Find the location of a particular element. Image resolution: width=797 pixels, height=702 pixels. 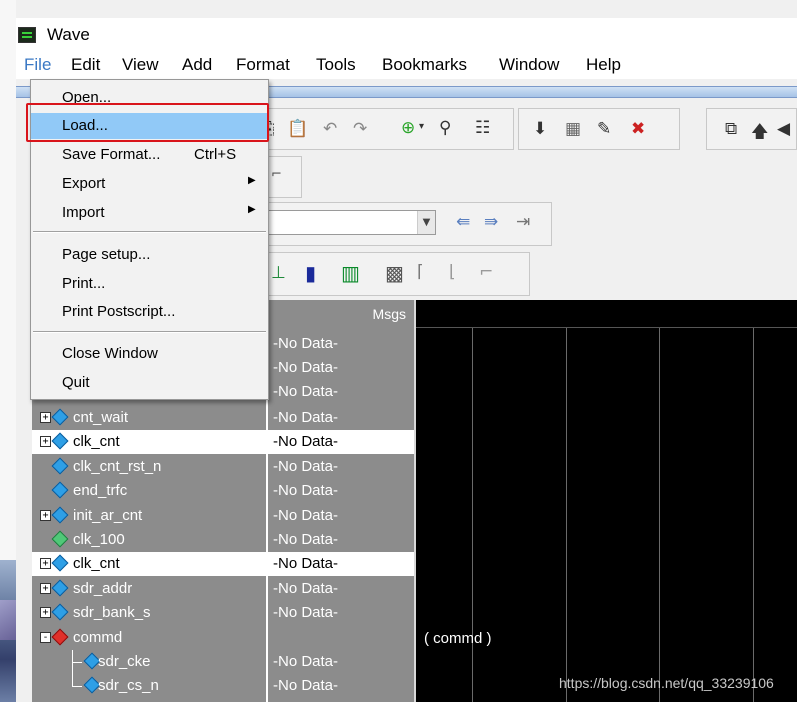

values-header-label: Msgs is located at coordinates (389, 314).